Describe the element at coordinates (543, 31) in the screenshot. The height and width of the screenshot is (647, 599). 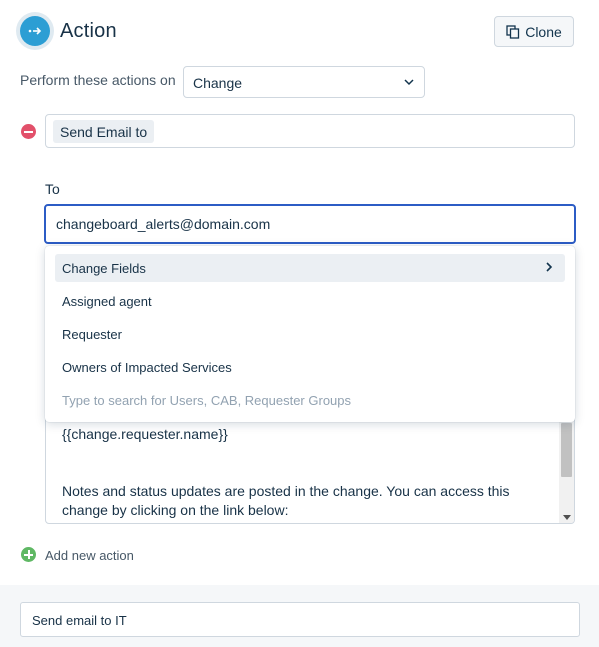
I see `clone-label: Clone` at that location.